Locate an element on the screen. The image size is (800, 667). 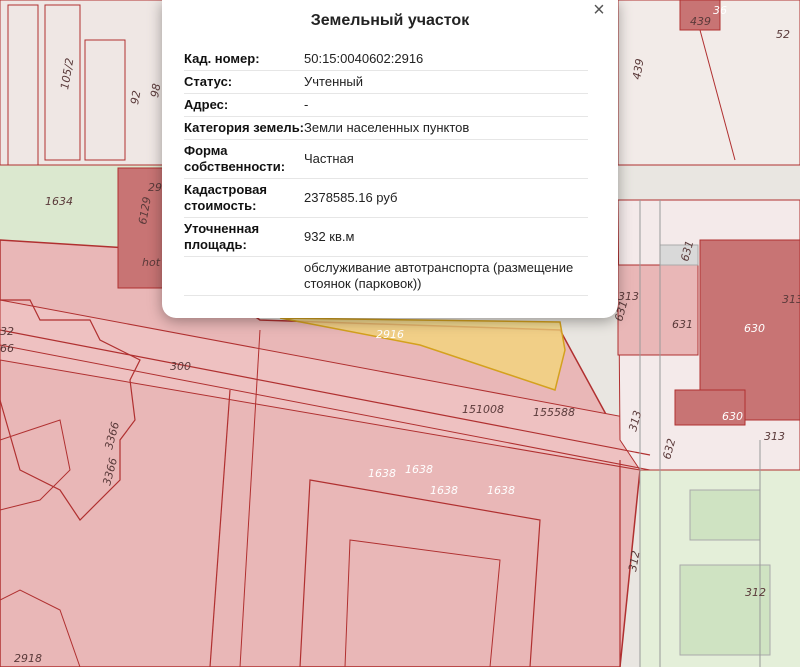
parcel-label: 439 is located at coordinates (700, 21).